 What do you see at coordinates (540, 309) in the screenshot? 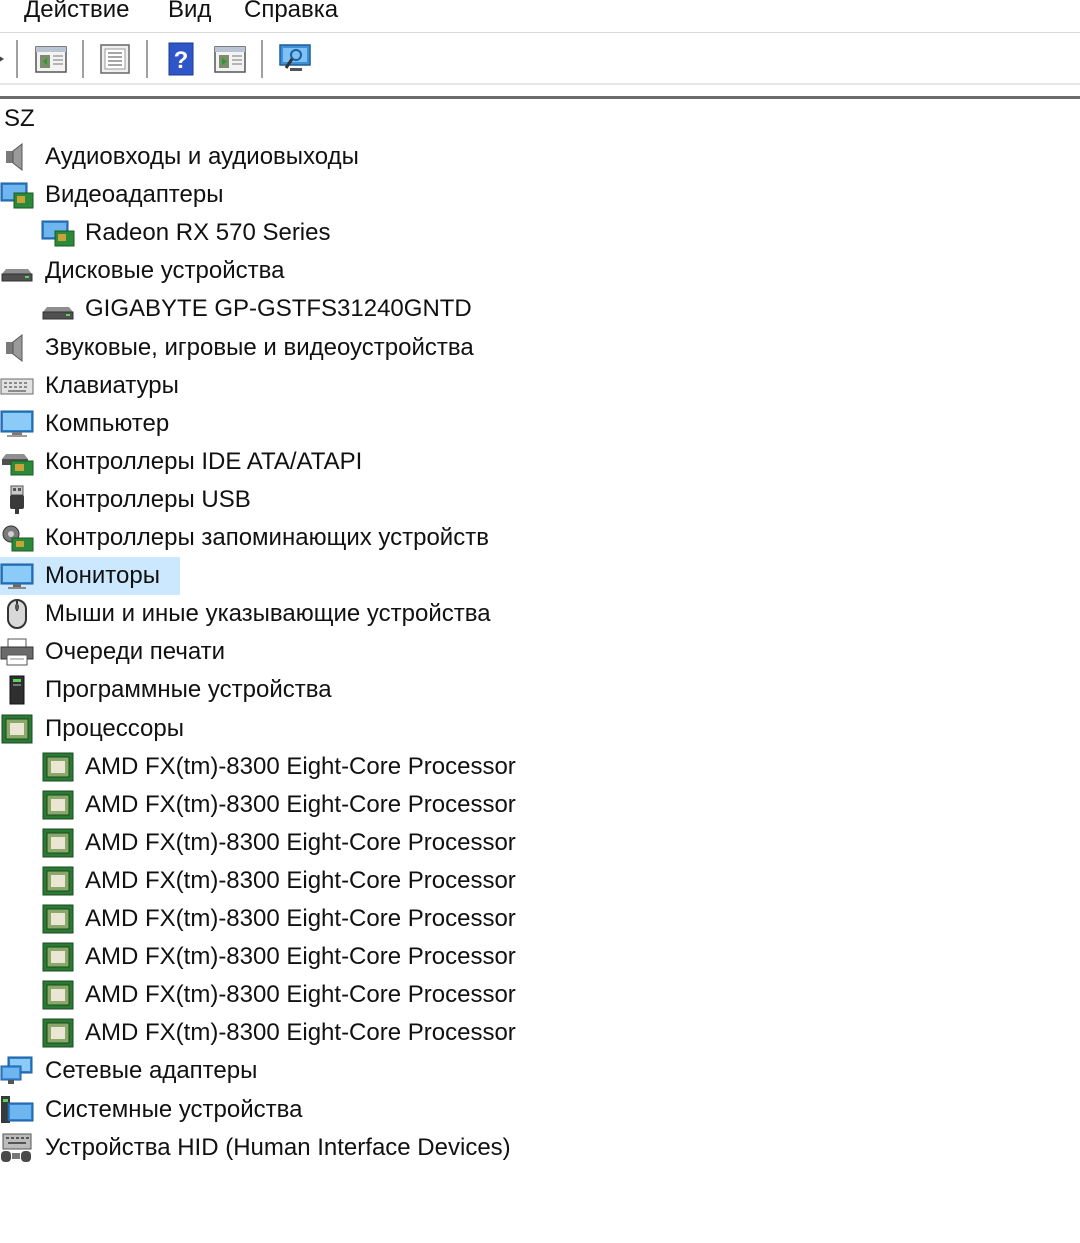
I see `tree-device-item: GIGABYTE GP-GSTFS31240GNTD` at bounding box center [540, 309].